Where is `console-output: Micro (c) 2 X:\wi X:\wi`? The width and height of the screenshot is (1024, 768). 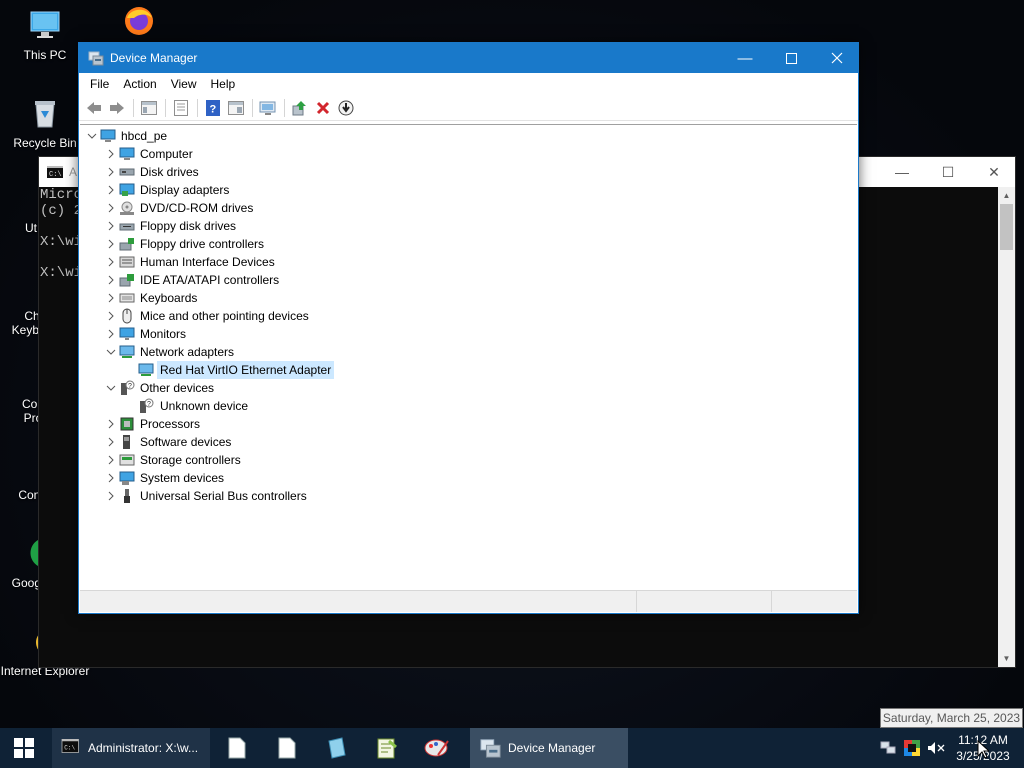 console-output: Micro (c) 2 X:\wi X:\wi is located at coordinates (60, 234).